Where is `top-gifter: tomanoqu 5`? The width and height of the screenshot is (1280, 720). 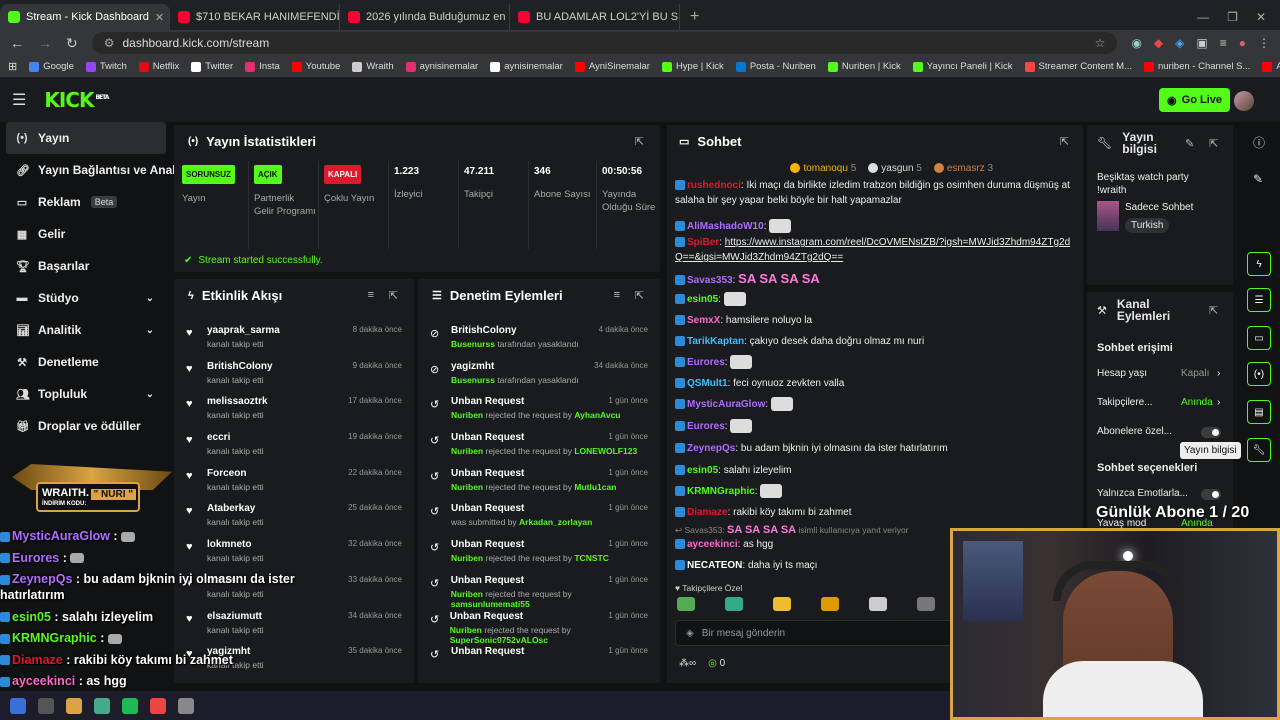
top-gifter: tomanoqu 5 is located at coordinates (823, 168).